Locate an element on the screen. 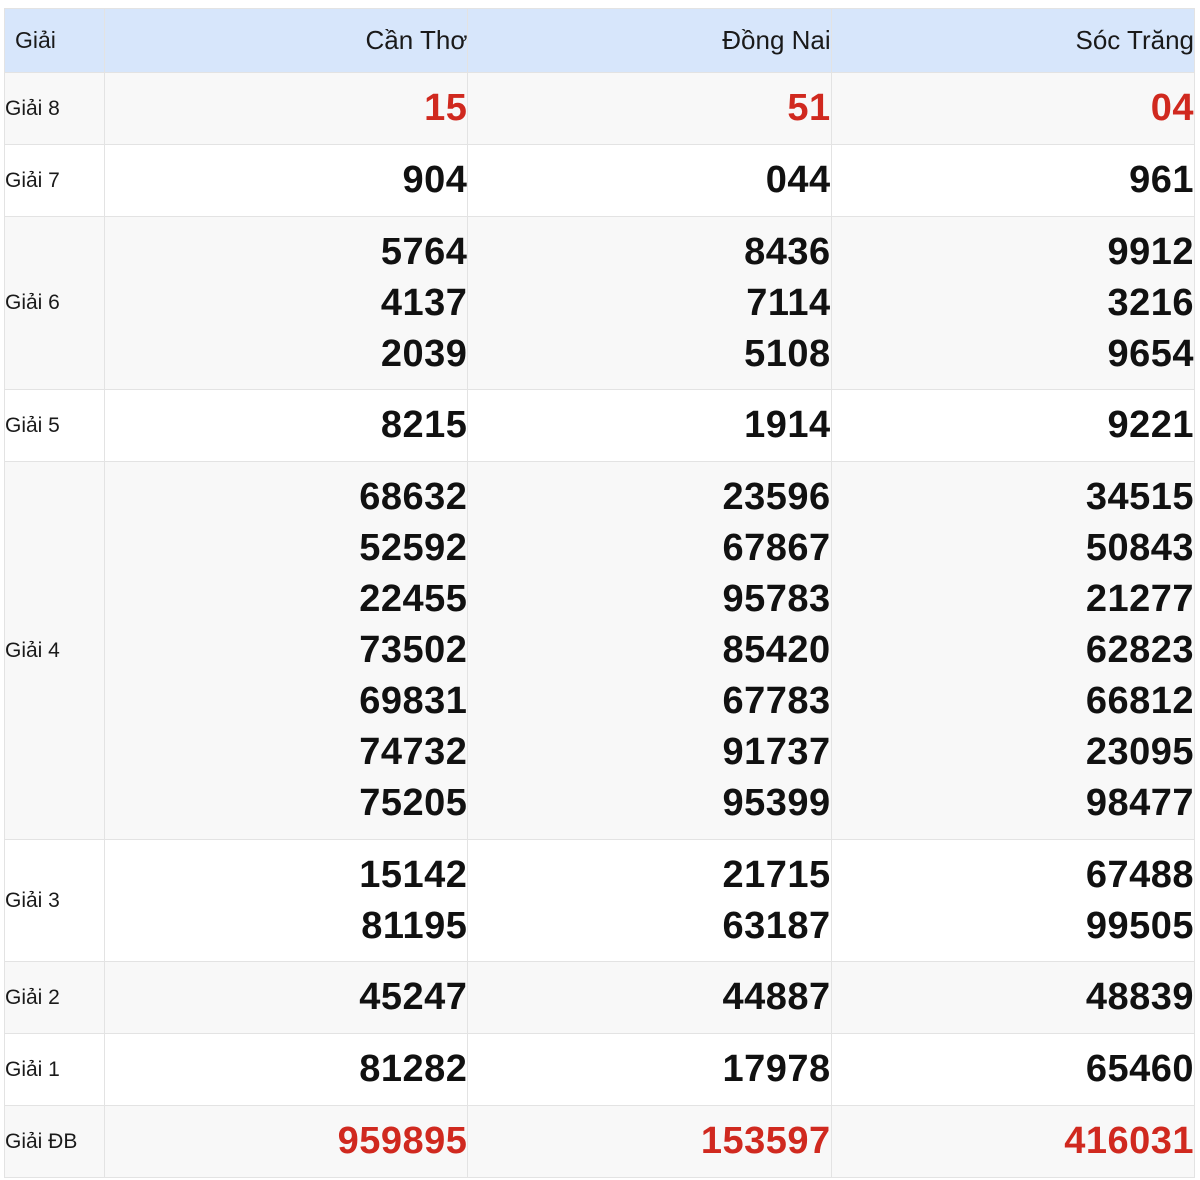 The width and height of the screenshot is (1200, 1180). winning-number: 4137 is located at coordinates (424, 302).